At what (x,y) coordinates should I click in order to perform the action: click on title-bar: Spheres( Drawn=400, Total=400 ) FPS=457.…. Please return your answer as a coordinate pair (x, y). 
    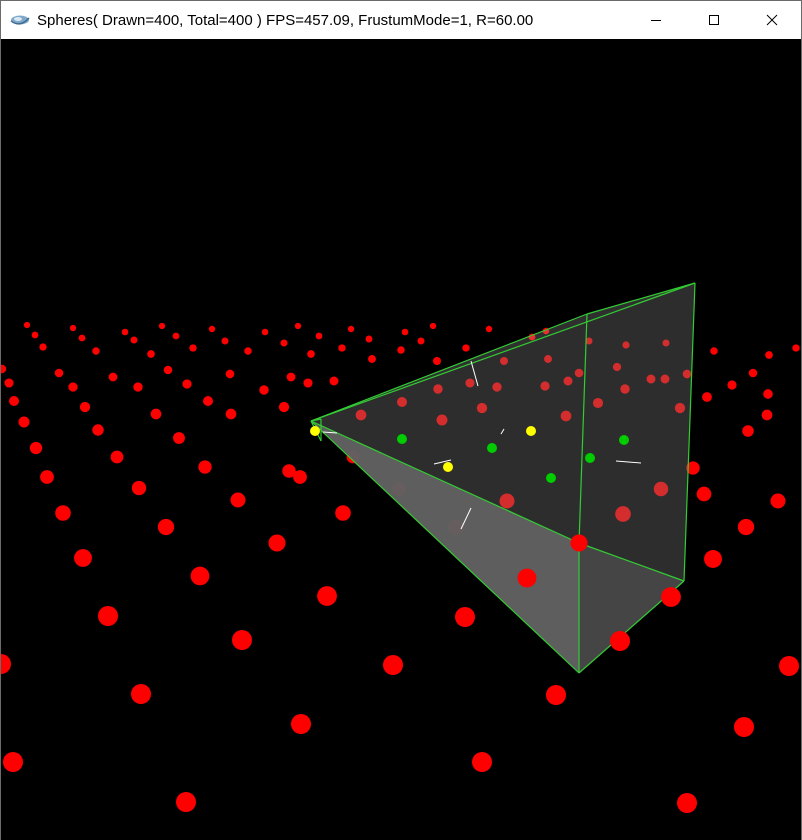
    Looking at the image, I should click on (401, 20).